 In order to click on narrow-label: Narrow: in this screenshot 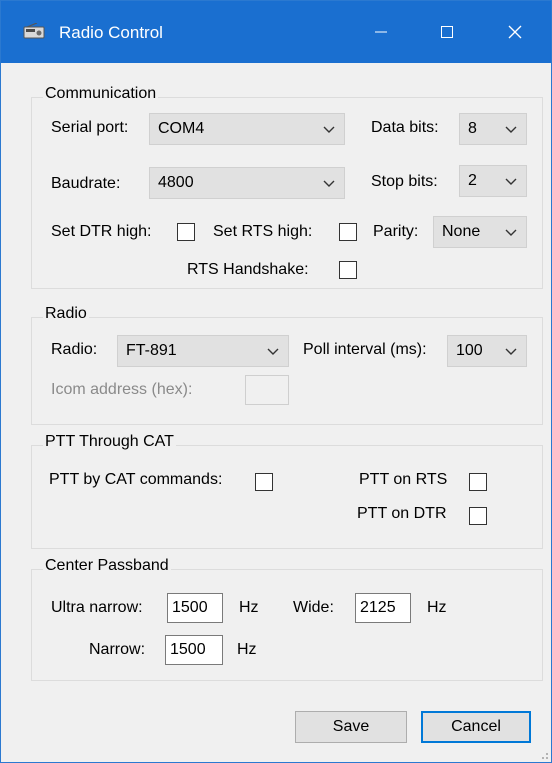, I will do `click(117, 649)`.